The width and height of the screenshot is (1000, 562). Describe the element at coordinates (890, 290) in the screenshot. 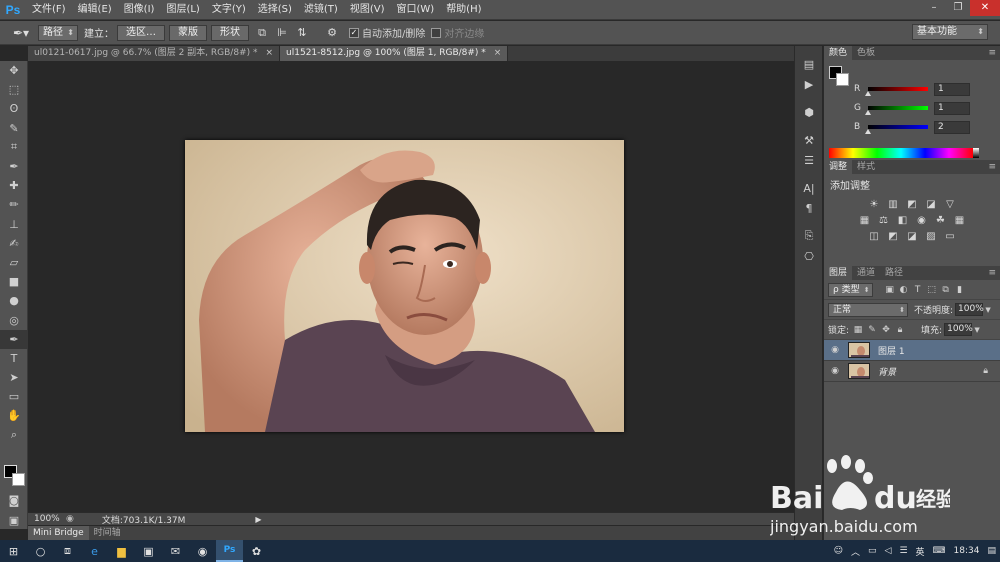

I see `filter-pixel-icon: ▣` at that location.